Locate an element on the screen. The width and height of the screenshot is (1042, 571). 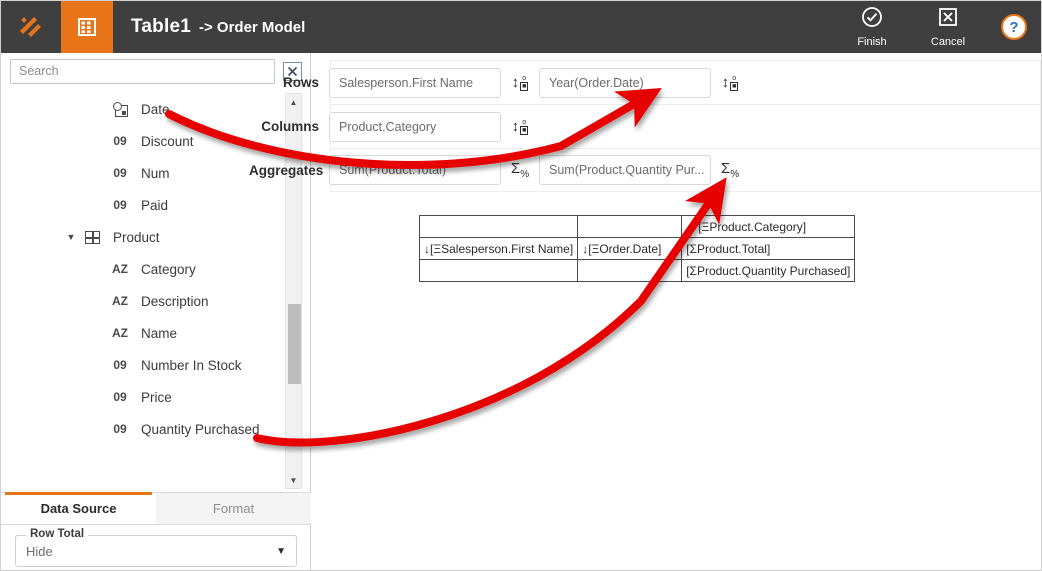
preview-row: [ΣProduct.Quantity Purchased] is located at coordinates (637, 270).